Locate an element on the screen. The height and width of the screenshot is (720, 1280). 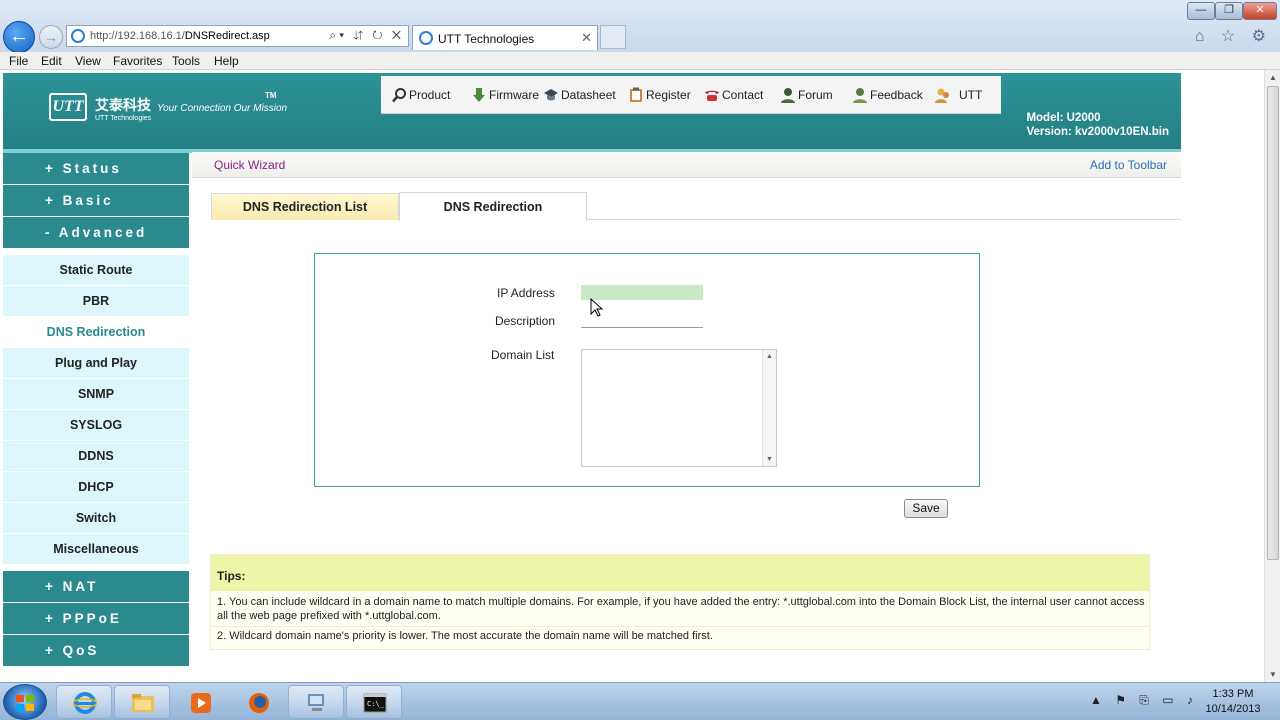
command-prompt-icon: C:\_ is located at coordinates (375, 703).